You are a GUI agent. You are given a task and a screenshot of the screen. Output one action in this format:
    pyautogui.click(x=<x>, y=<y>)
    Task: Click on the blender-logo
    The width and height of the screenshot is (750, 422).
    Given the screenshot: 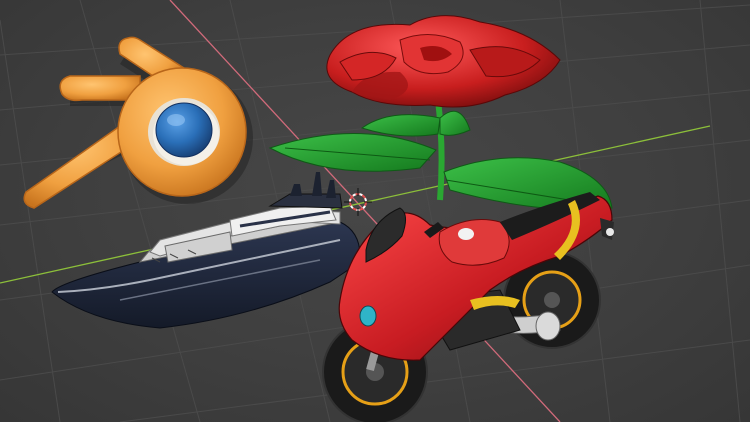 What is the action you would take?
    pyautogui.click(x=138, y=122)
    